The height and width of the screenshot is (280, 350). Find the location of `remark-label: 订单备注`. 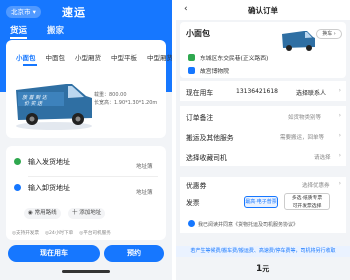

remark-label: 订单备注 is located at coordinates (200, 118).